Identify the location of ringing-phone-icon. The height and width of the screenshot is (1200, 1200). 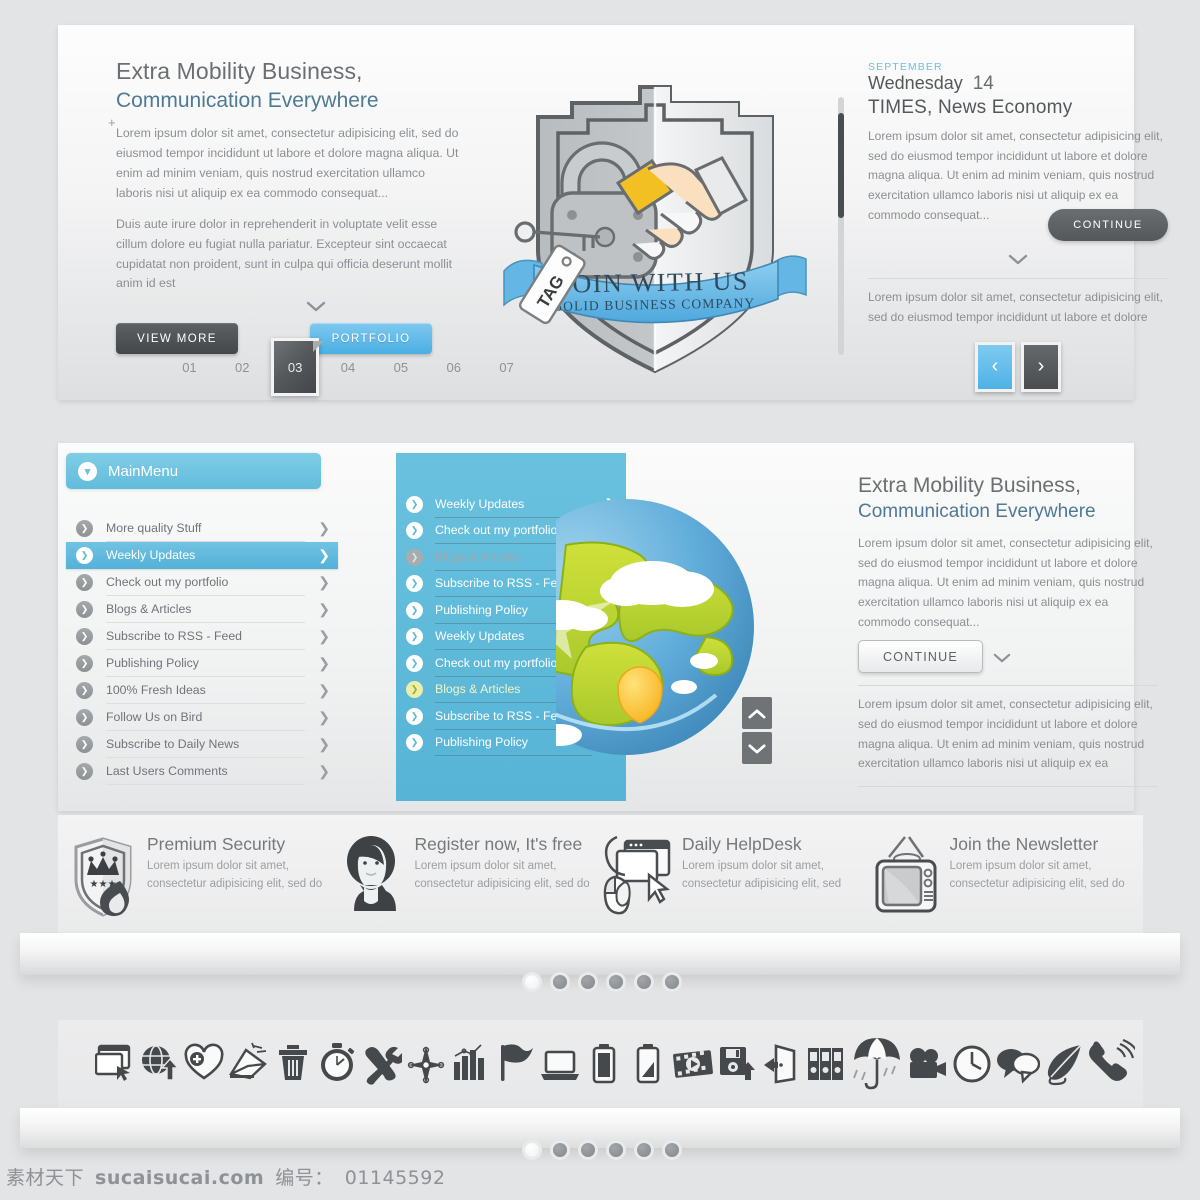
(1113, 1063).